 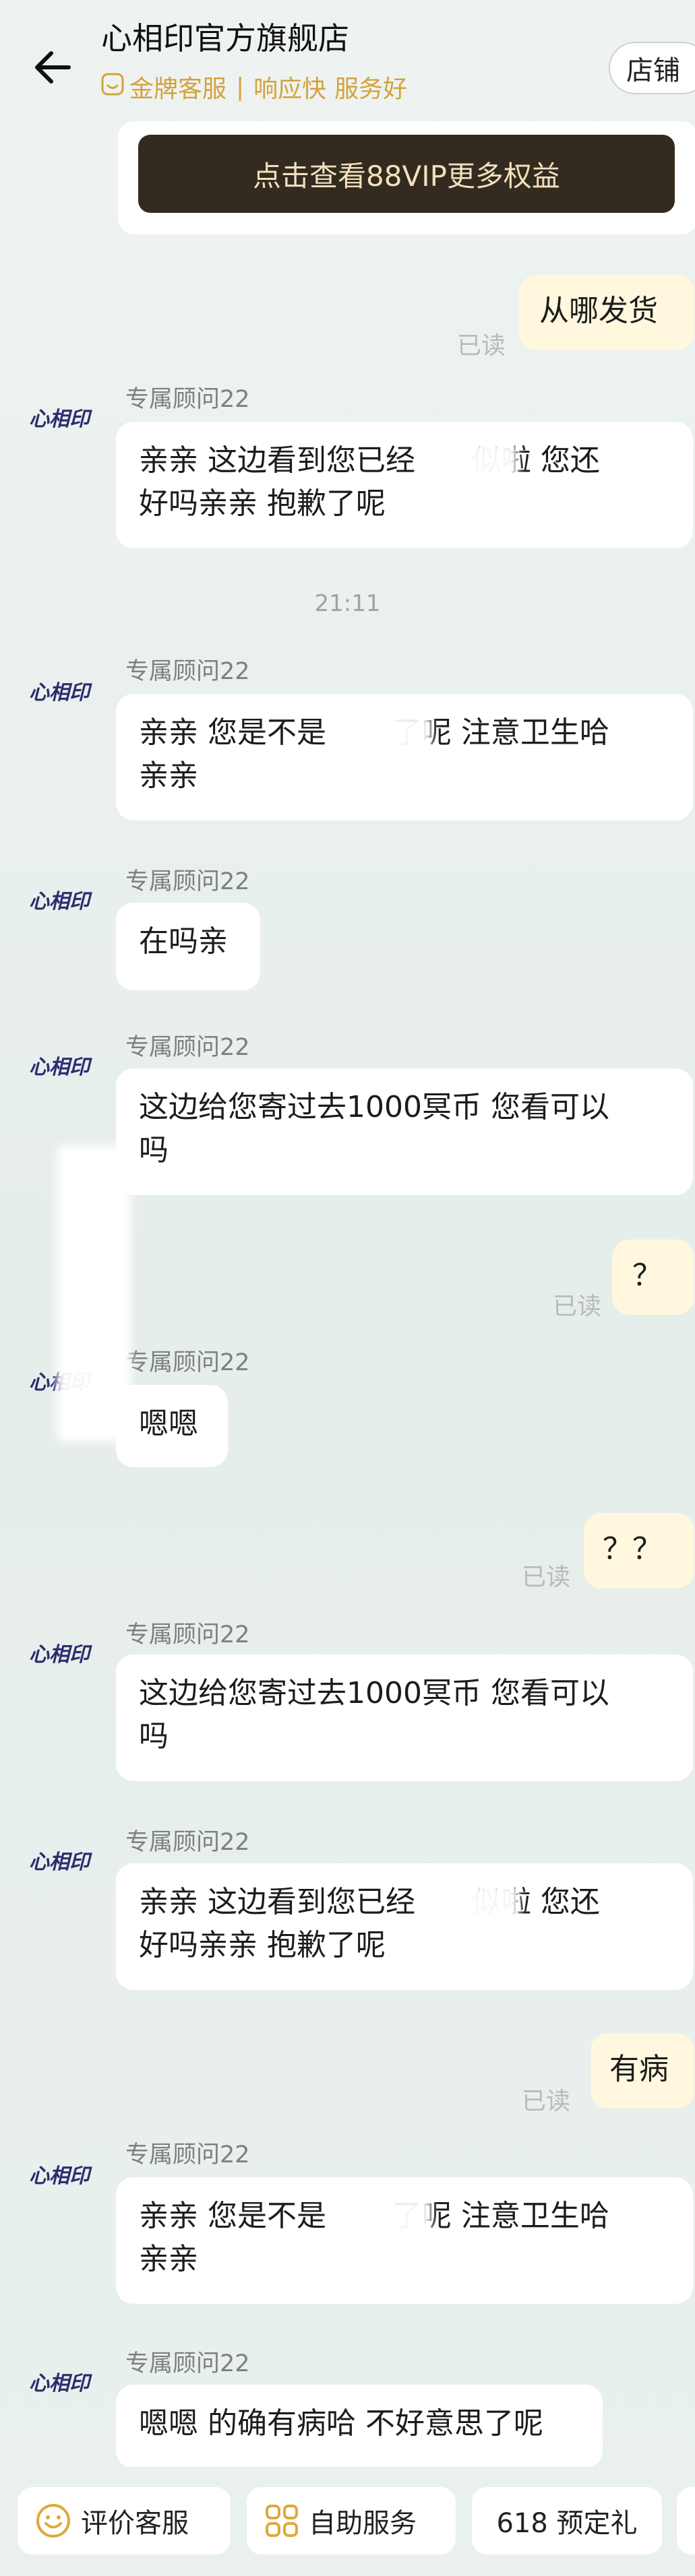 What do you see at coordinates (135, 2524) in the screenshot?
I see `rate-agent-label: 评价客服` at bounding box center [135, 2524].